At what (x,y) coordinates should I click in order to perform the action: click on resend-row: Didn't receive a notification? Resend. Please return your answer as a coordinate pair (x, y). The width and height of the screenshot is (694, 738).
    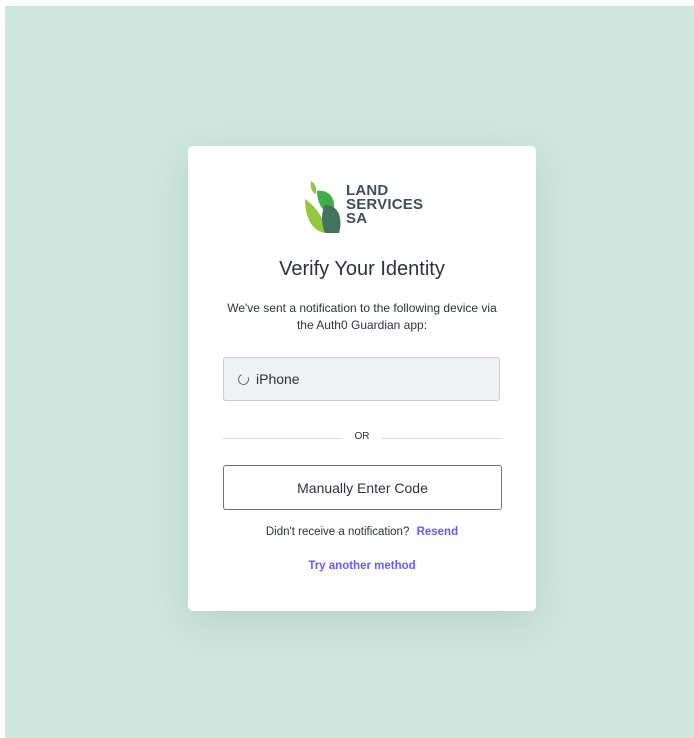
    Looking at the image, I should click on (362, 532).